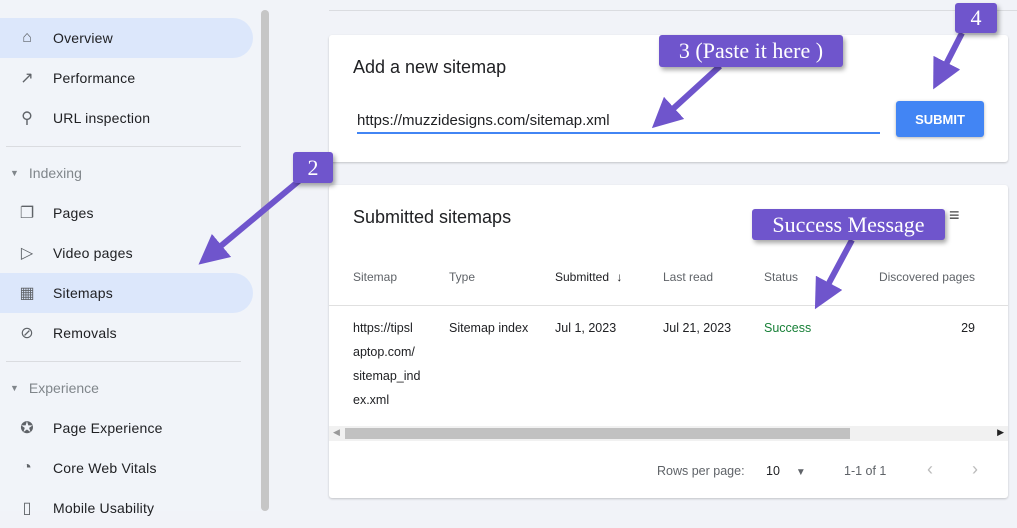 The width and height of the screenshot is (1017, 528). What do you see at coordinates (618, 117) in the screenshot?
I see `sitemap-url-input: https://muzzidesigns.com/sitemap.xml` at bounding box center [618, 117].